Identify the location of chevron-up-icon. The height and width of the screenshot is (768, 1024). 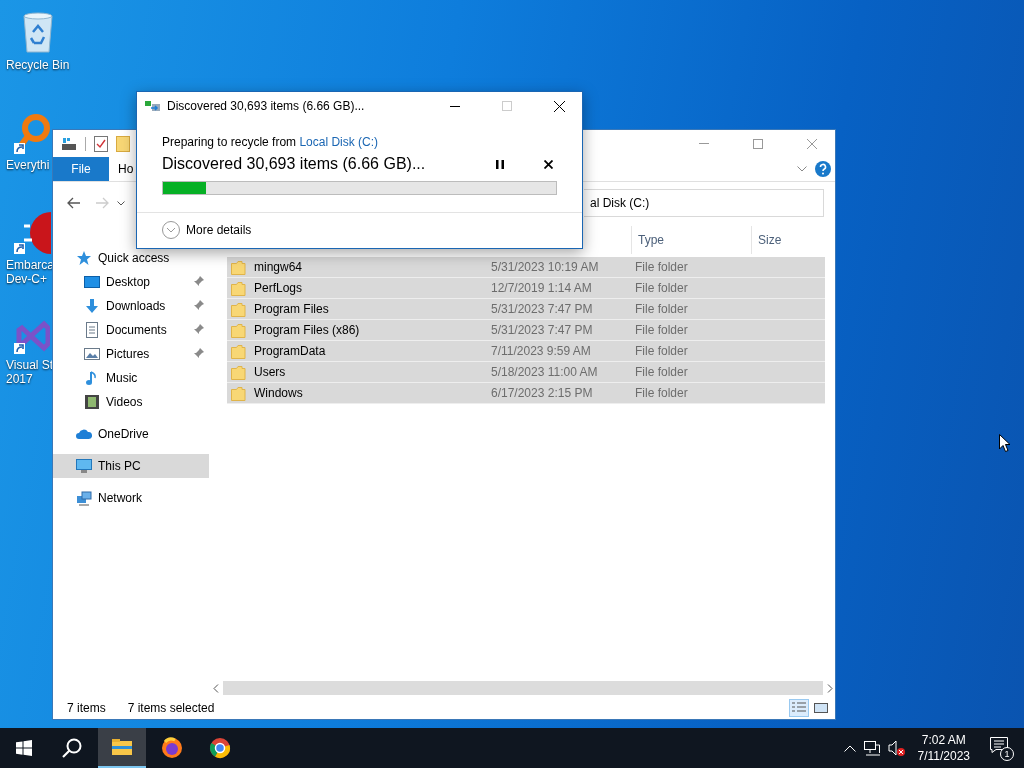
(849, 748).